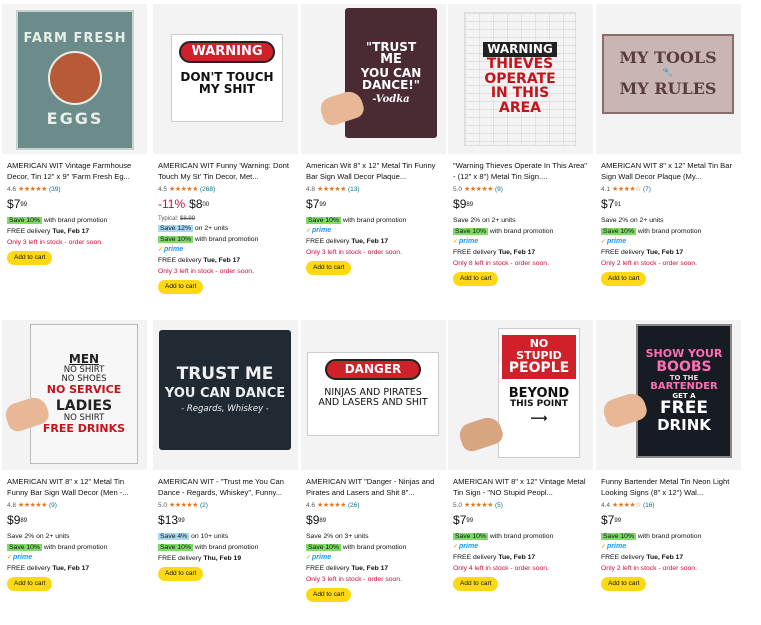 The image size is (761, 625). I want to click on sign-text: YOU CAN DANCE, so click(225, 394).